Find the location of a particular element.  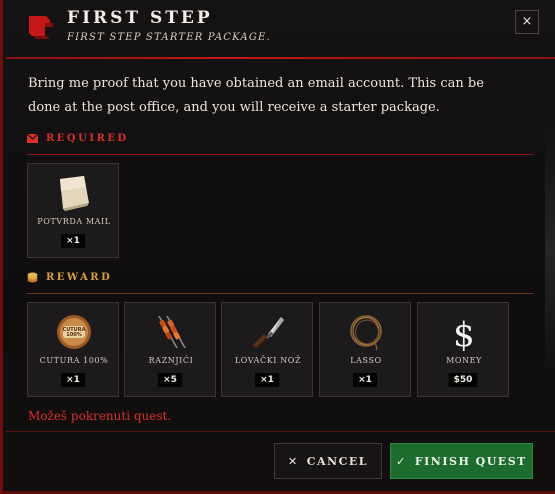

page-title: FIRST STEP is located at coordinates (140, 18).